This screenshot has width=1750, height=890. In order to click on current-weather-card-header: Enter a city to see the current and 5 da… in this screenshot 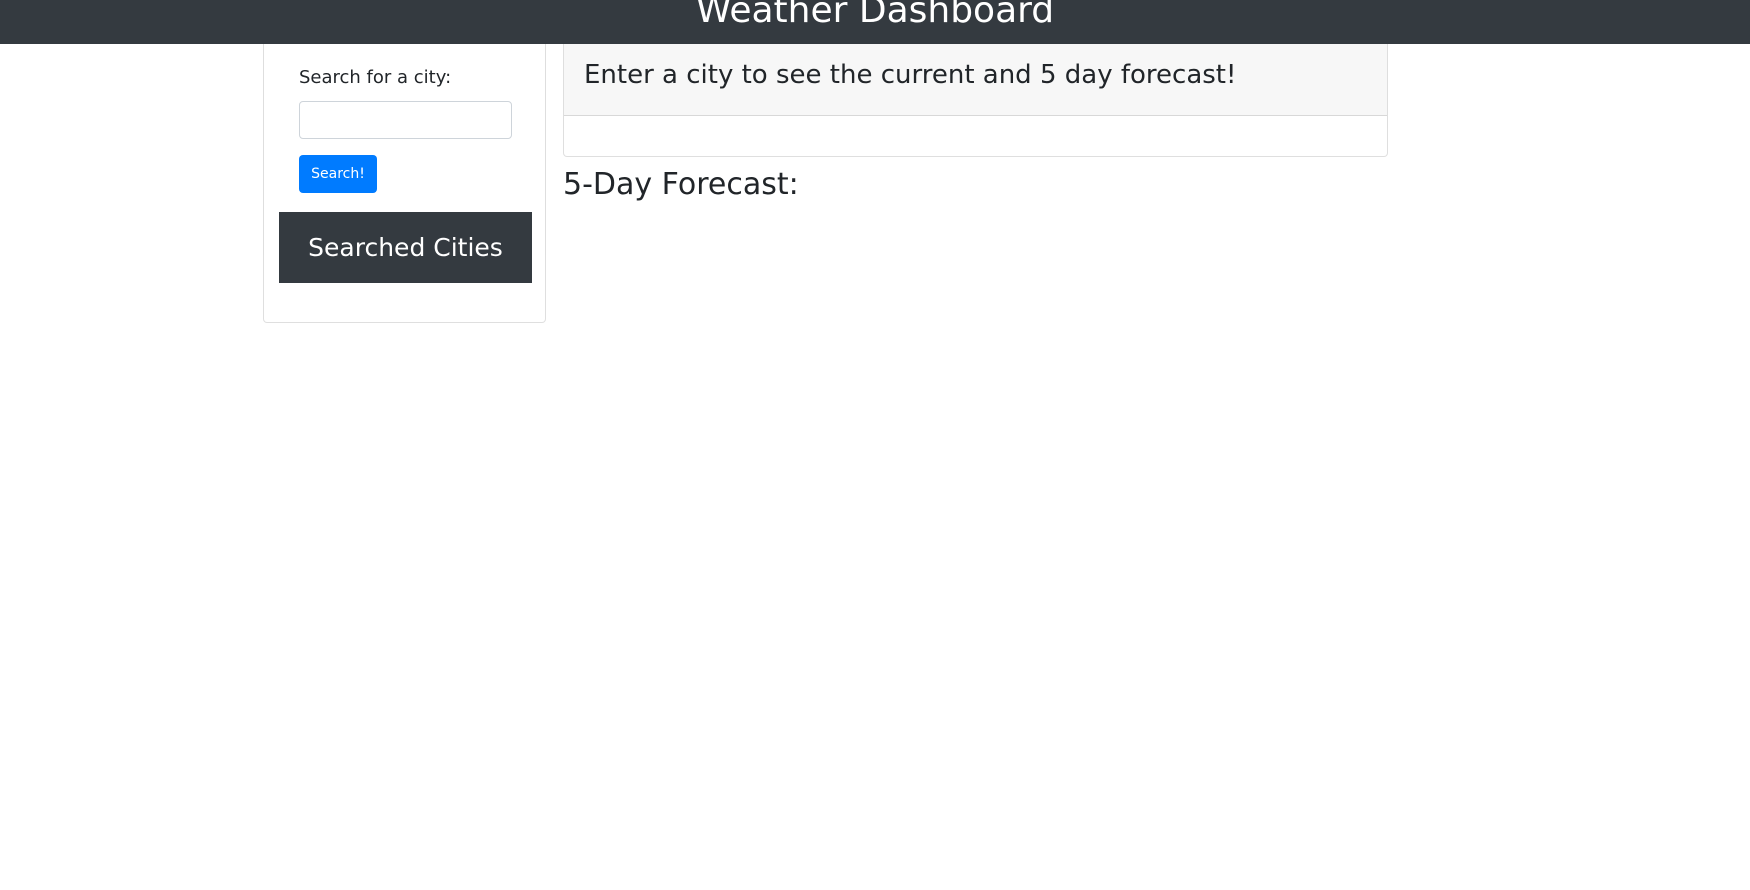, I will do `click(975, 80)`.